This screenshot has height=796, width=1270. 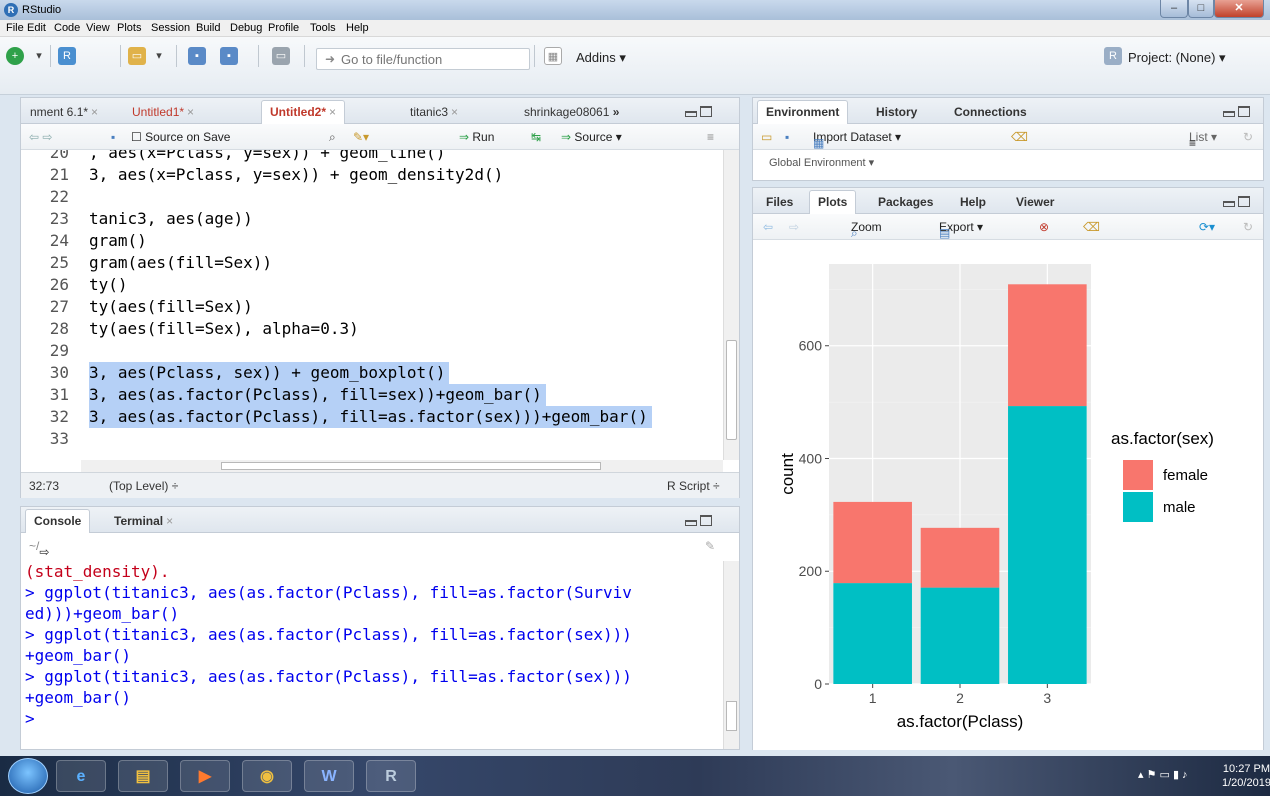 I want to click on env-pane-controls, so click(x=1238, y=112).